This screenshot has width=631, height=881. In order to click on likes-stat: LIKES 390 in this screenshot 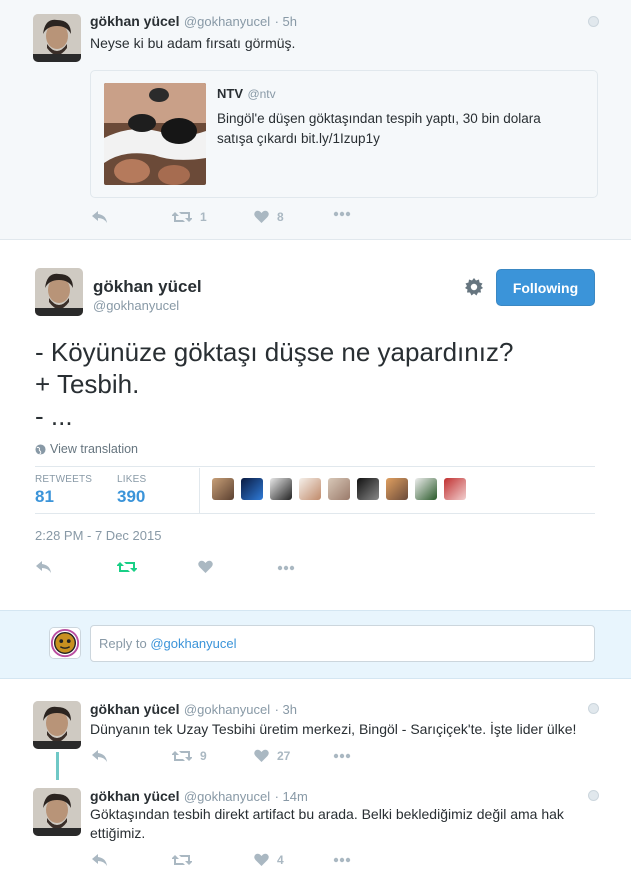, I will do `click(131, 490)`.